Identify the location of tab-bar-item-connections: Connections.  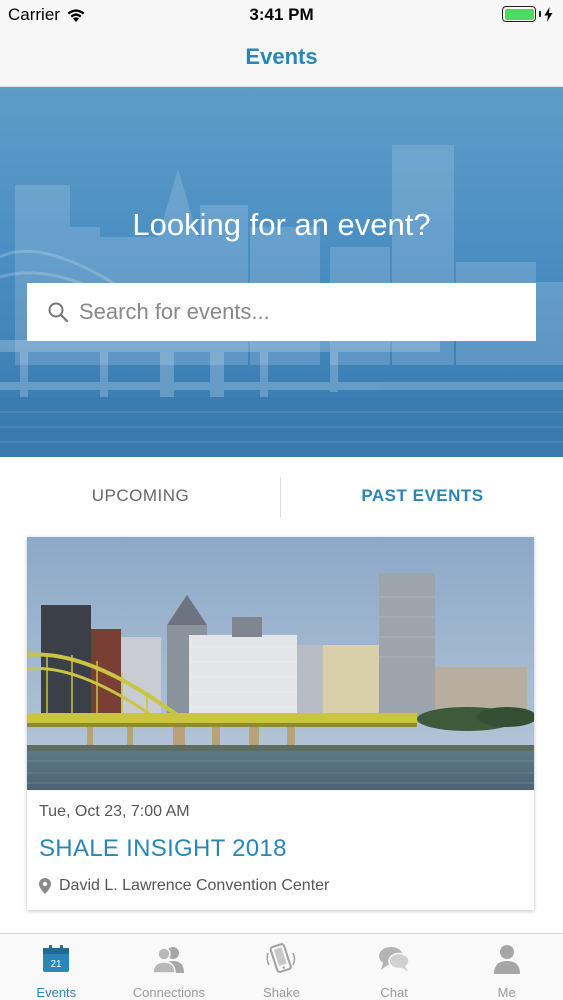
(169, 967).